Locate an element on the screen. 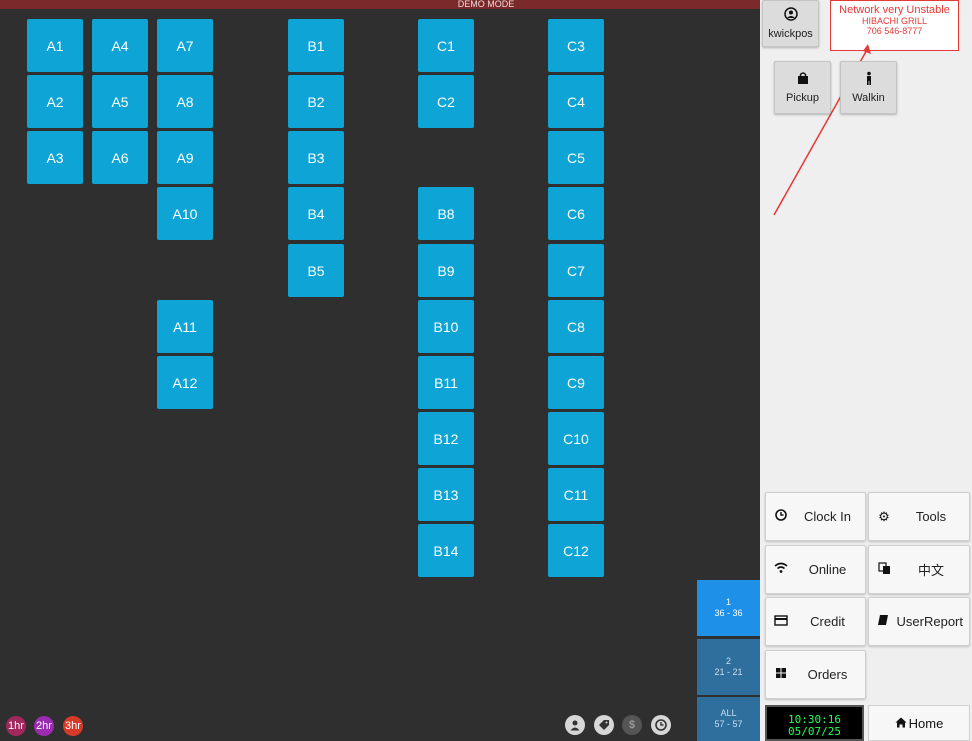 Image resolution: width=972 pixels, height=741 pixels. timer-1hr-badge: 1hr is located at coordinates (16, 726).